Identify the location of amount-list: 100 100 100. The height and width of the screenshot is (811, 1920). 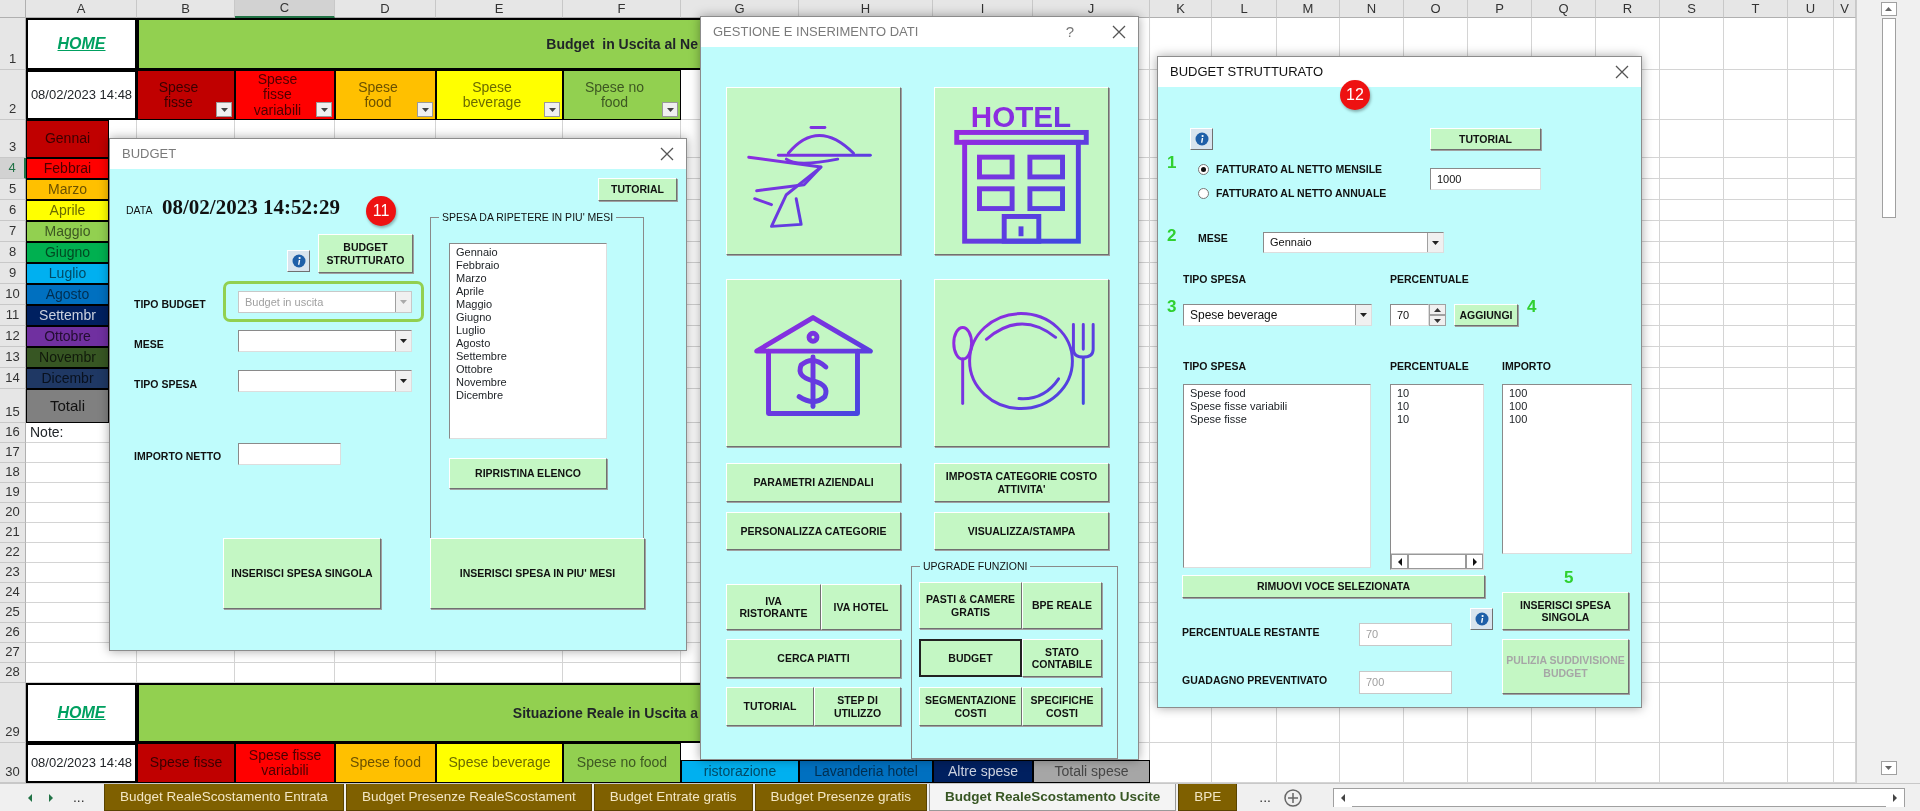
(1567, 469).